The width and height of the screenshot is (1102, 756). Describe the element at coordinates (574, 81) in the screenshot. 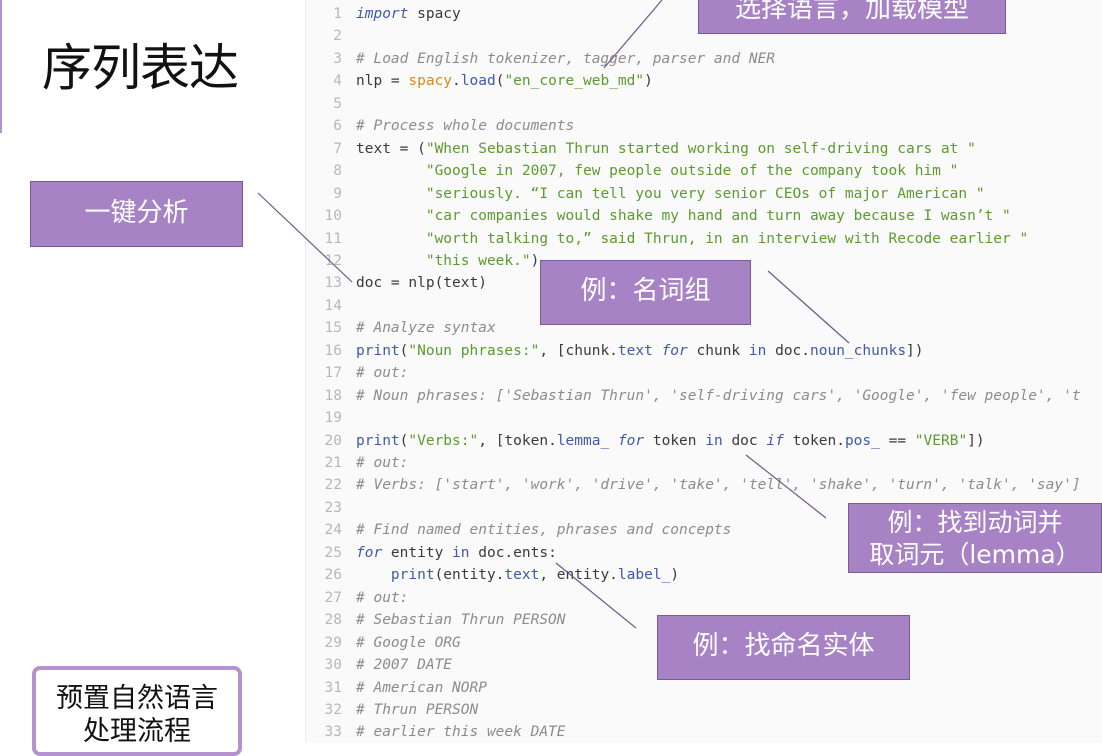

I see `code-token: "en_core_web_md"` at that location.